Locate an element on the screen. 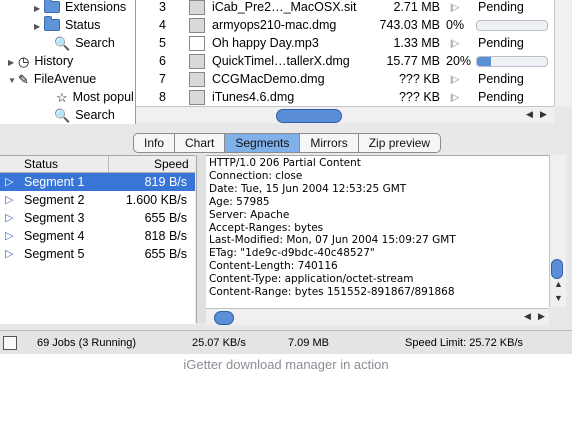  jobs-scroll-thumb is located at coordinates (309, 116).